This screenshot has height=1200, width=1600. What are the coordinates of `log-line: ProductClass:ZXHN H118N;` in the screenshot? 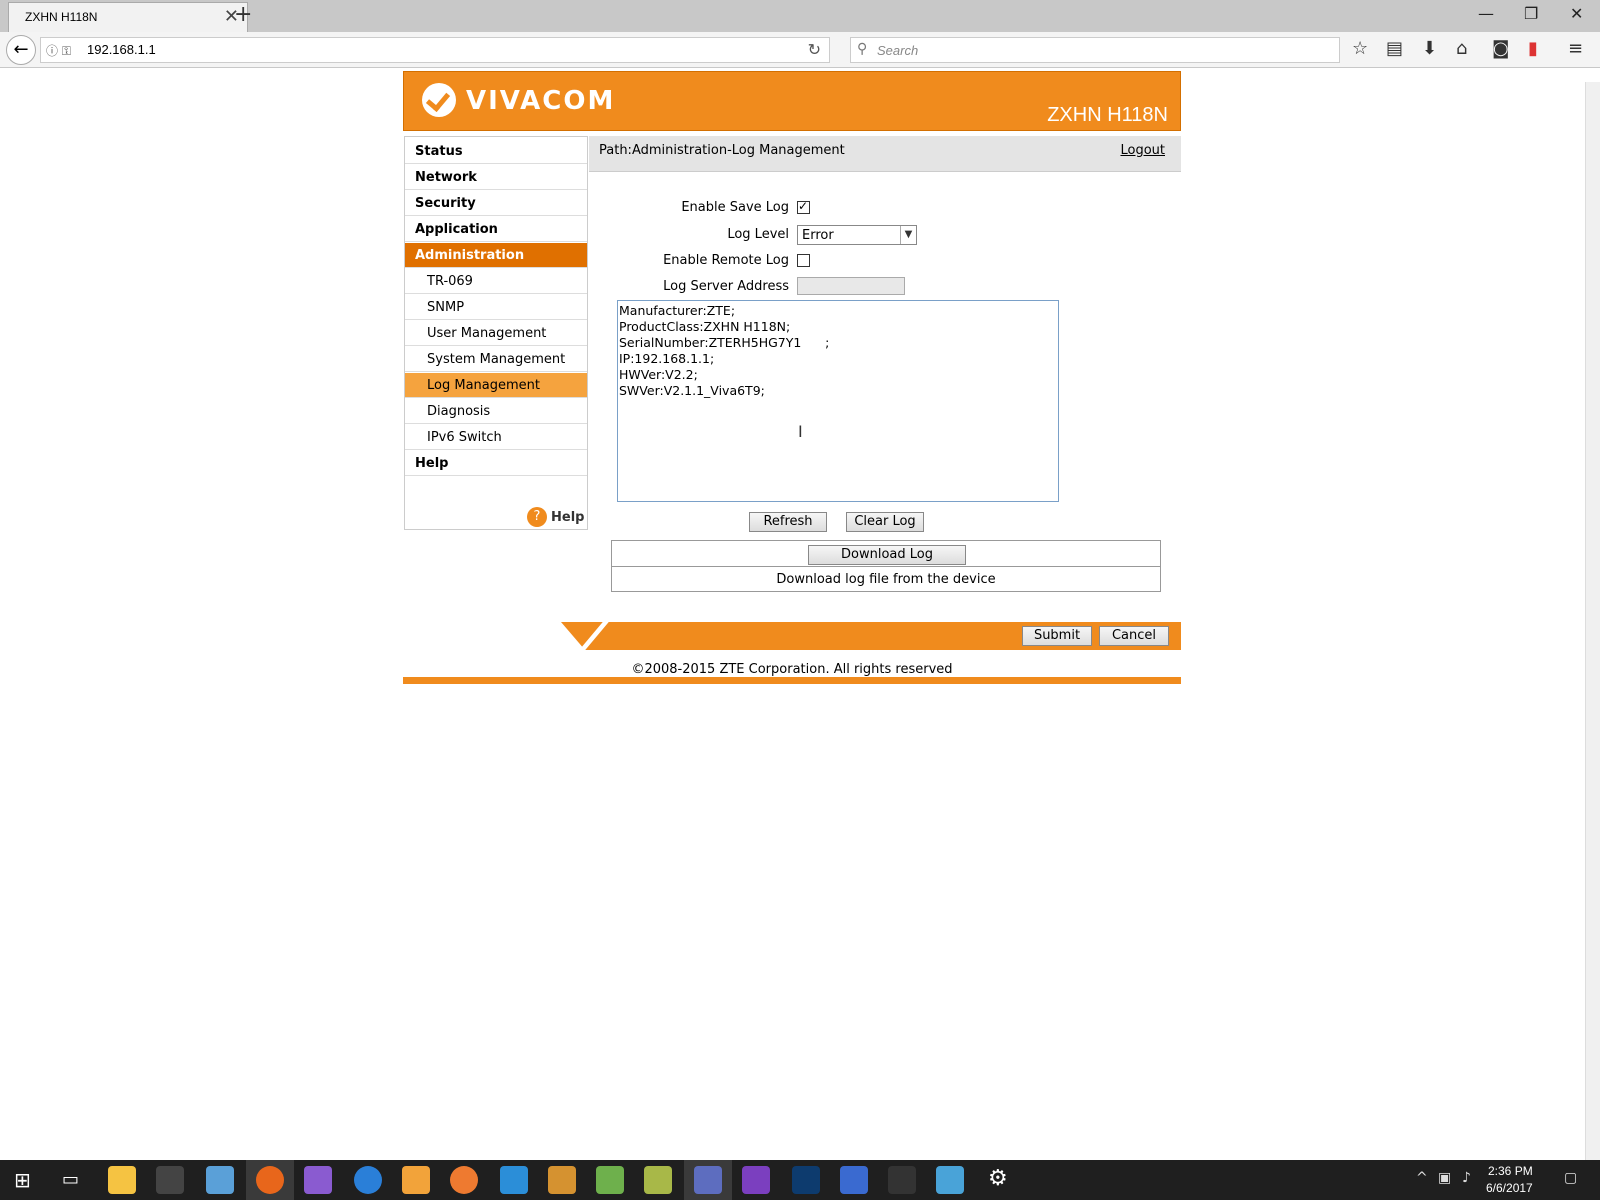 It's located at (705, 326).